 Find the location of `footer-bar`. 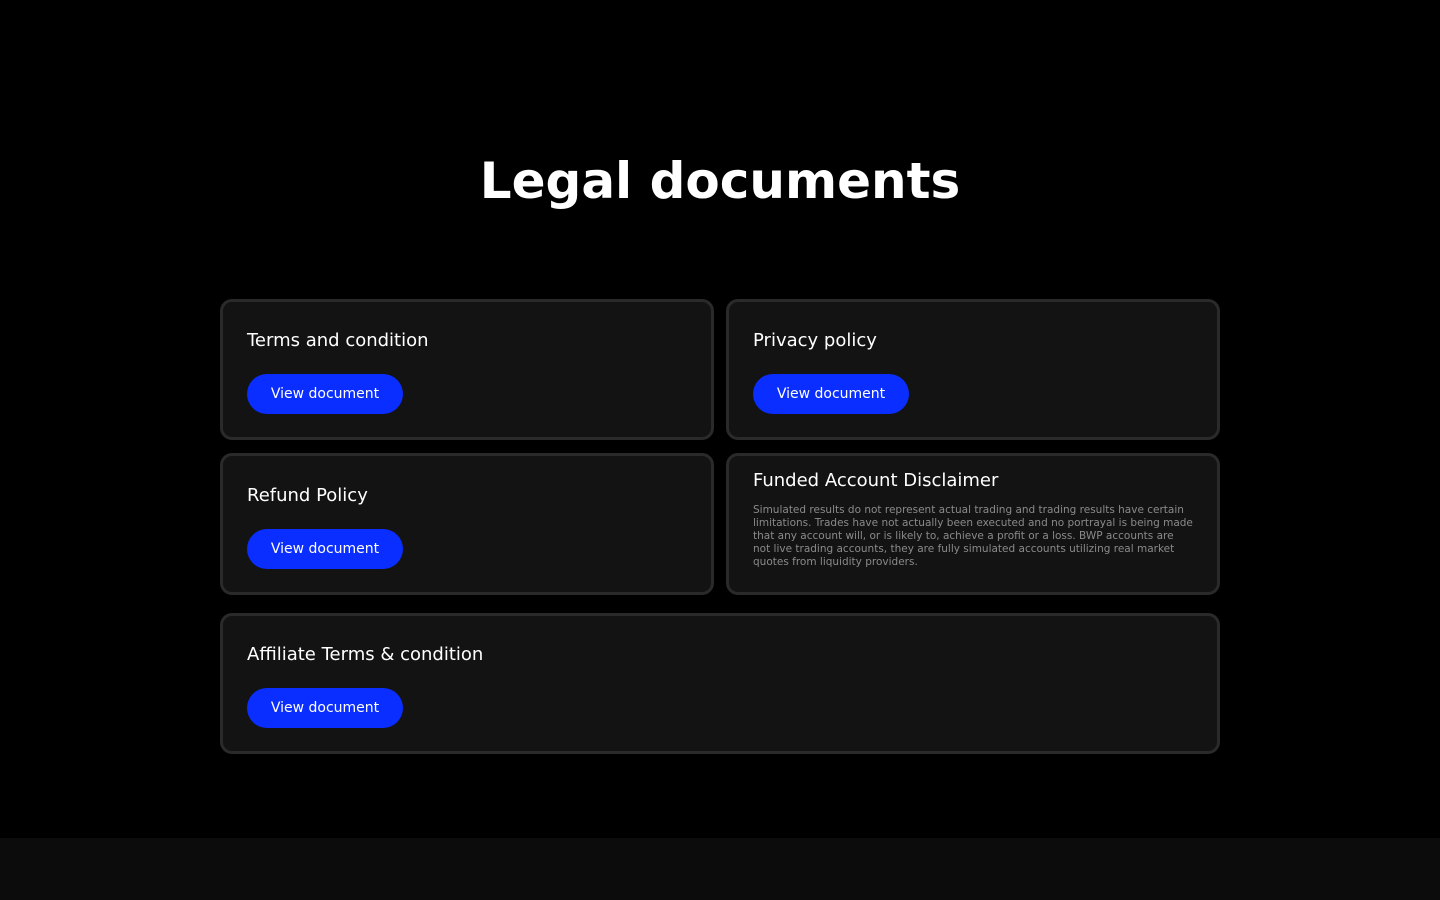

footer-bar is located at coordinates (720, 869).